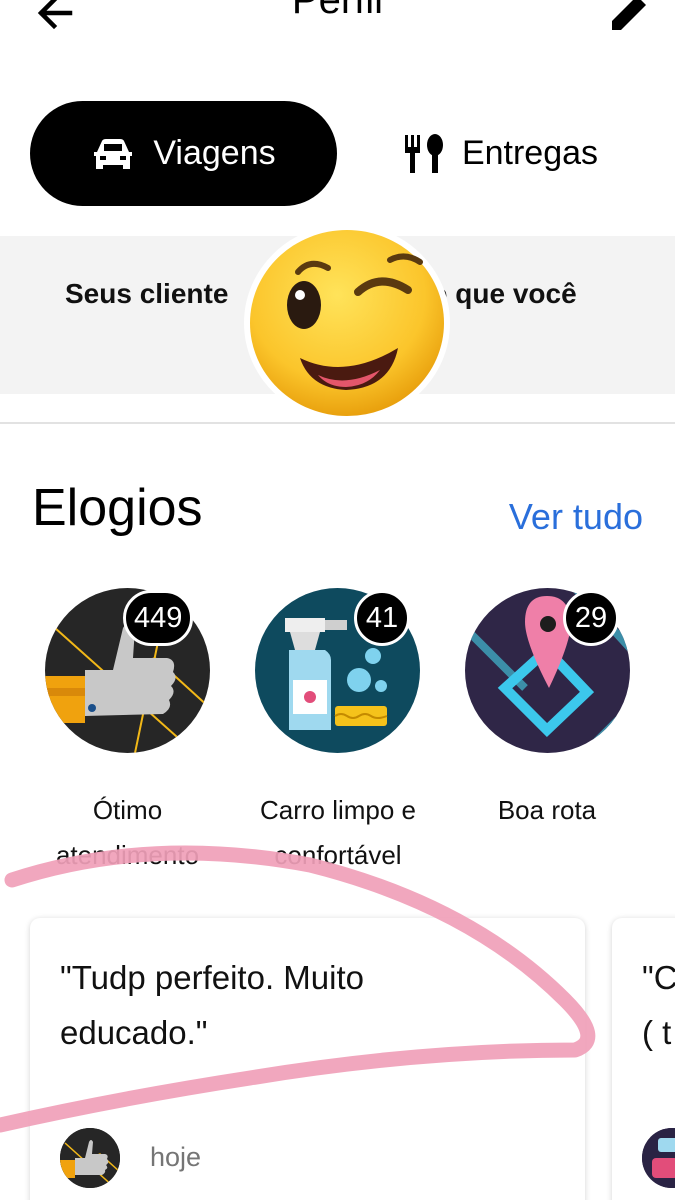  What do you see at coordinates (158, 618) in the screenshot?
I see `compliment-count: 449` at bounding box center [158, 618].